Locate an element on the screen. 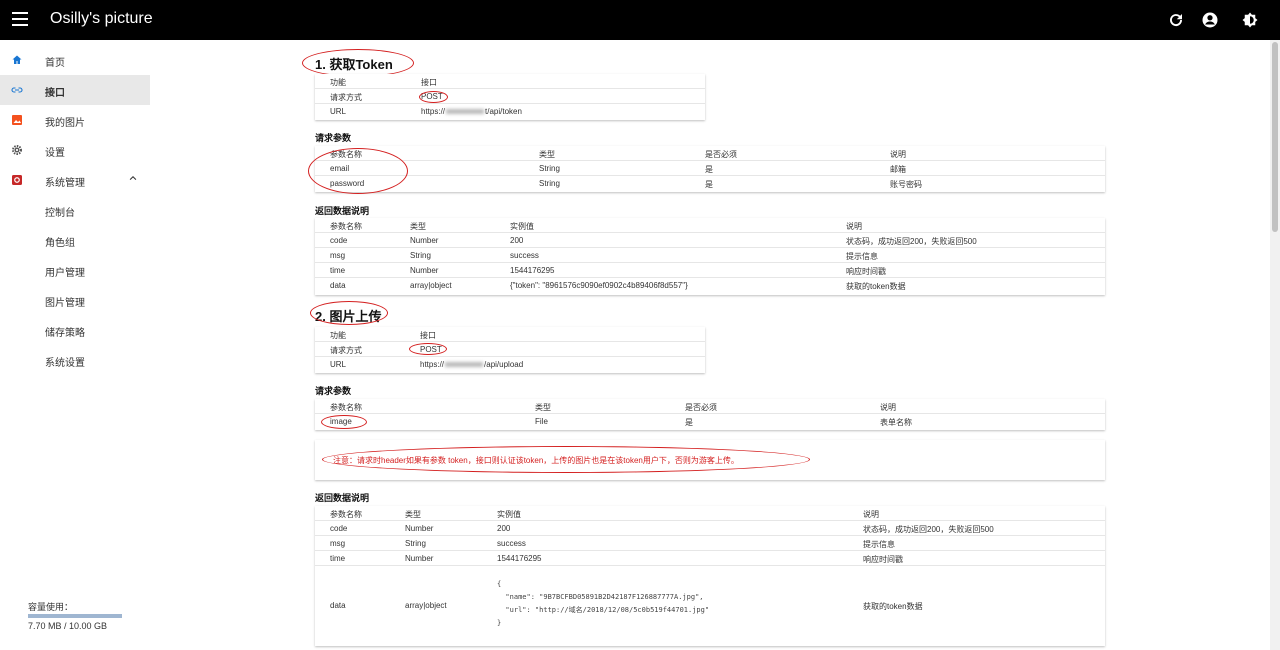 This screenshot has height=650, width=1280. sidebar-item-label: 角色组 is located at coordinates (60, 243).